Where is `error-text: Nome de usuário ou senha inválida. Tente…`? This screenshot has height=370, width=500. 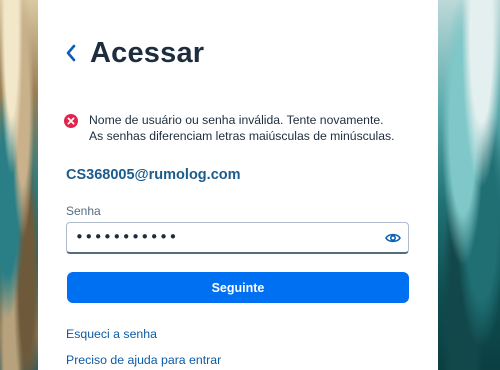
error-text: Nome de usuário ou senha inválida. Tente… is located at coordinates (242, 128).